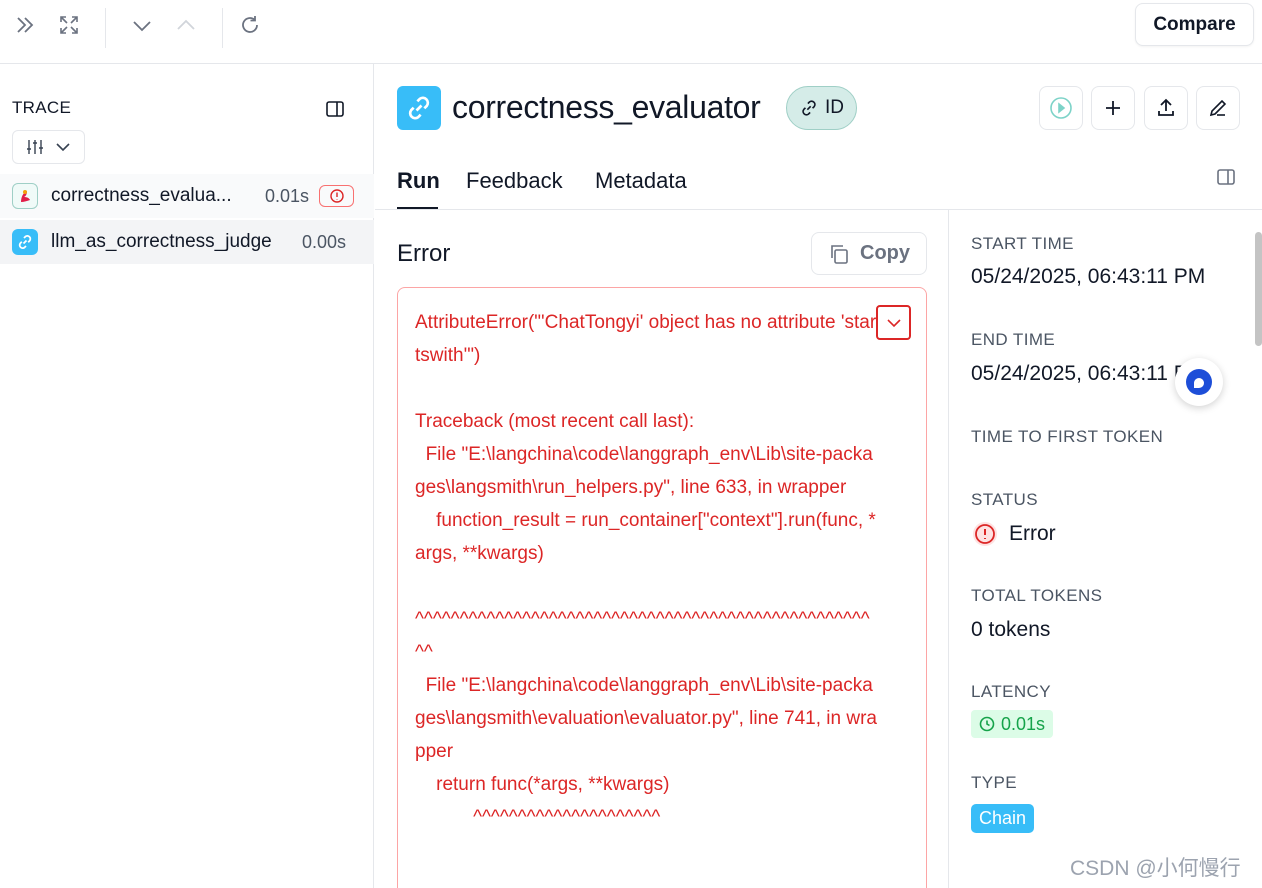  I want to click on compare-button: Compare, so click(1194, 24).